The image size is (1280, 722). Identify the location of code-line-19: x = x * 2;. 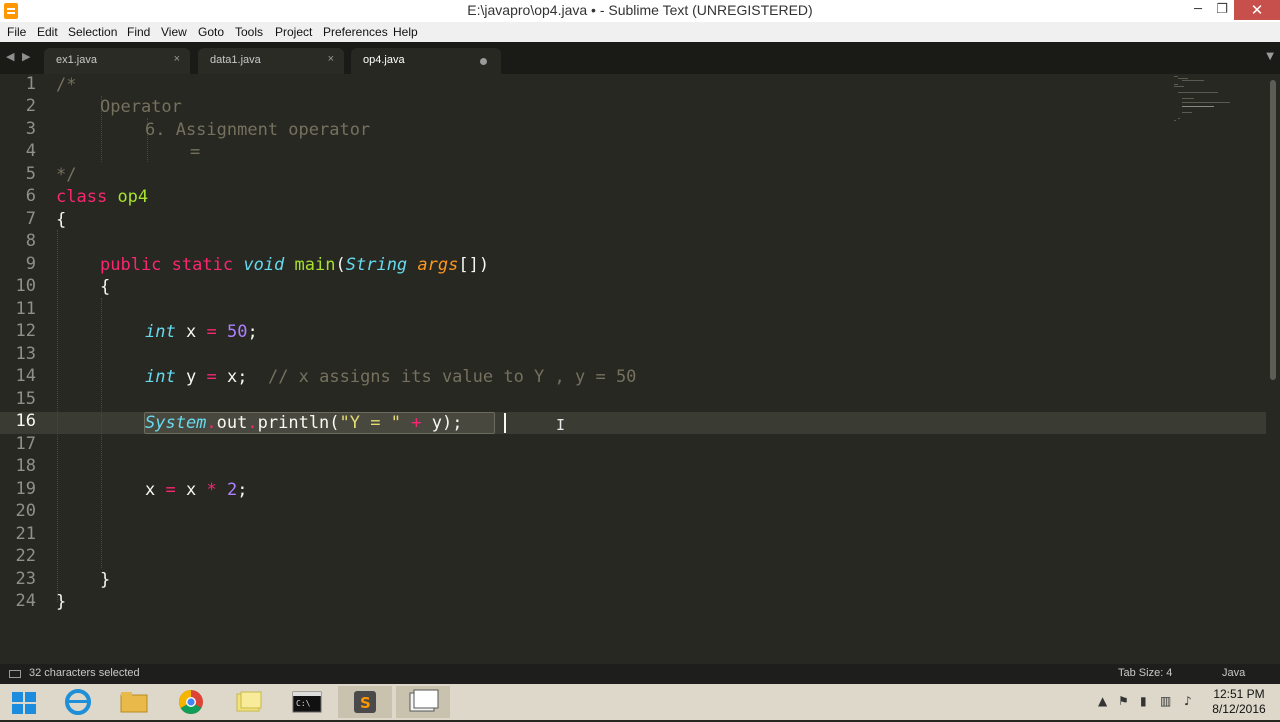
(196, 490).